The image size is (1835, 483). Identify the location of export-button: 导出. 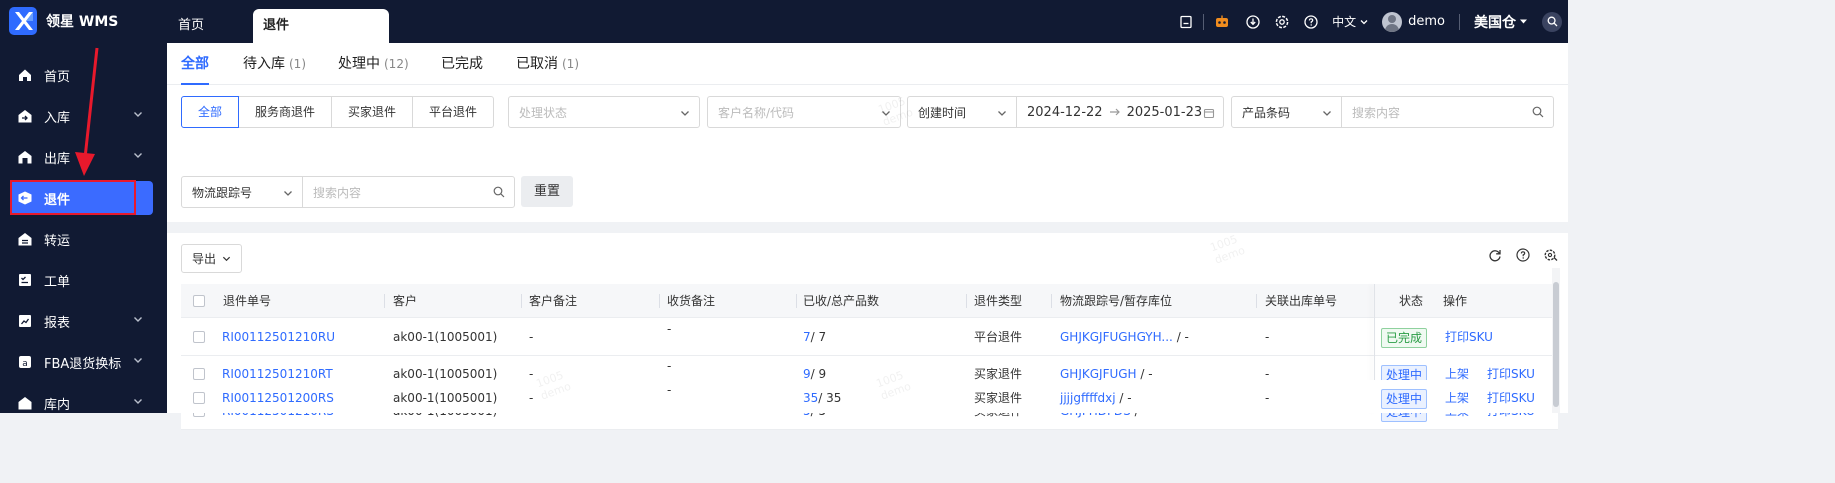
(212, 258).